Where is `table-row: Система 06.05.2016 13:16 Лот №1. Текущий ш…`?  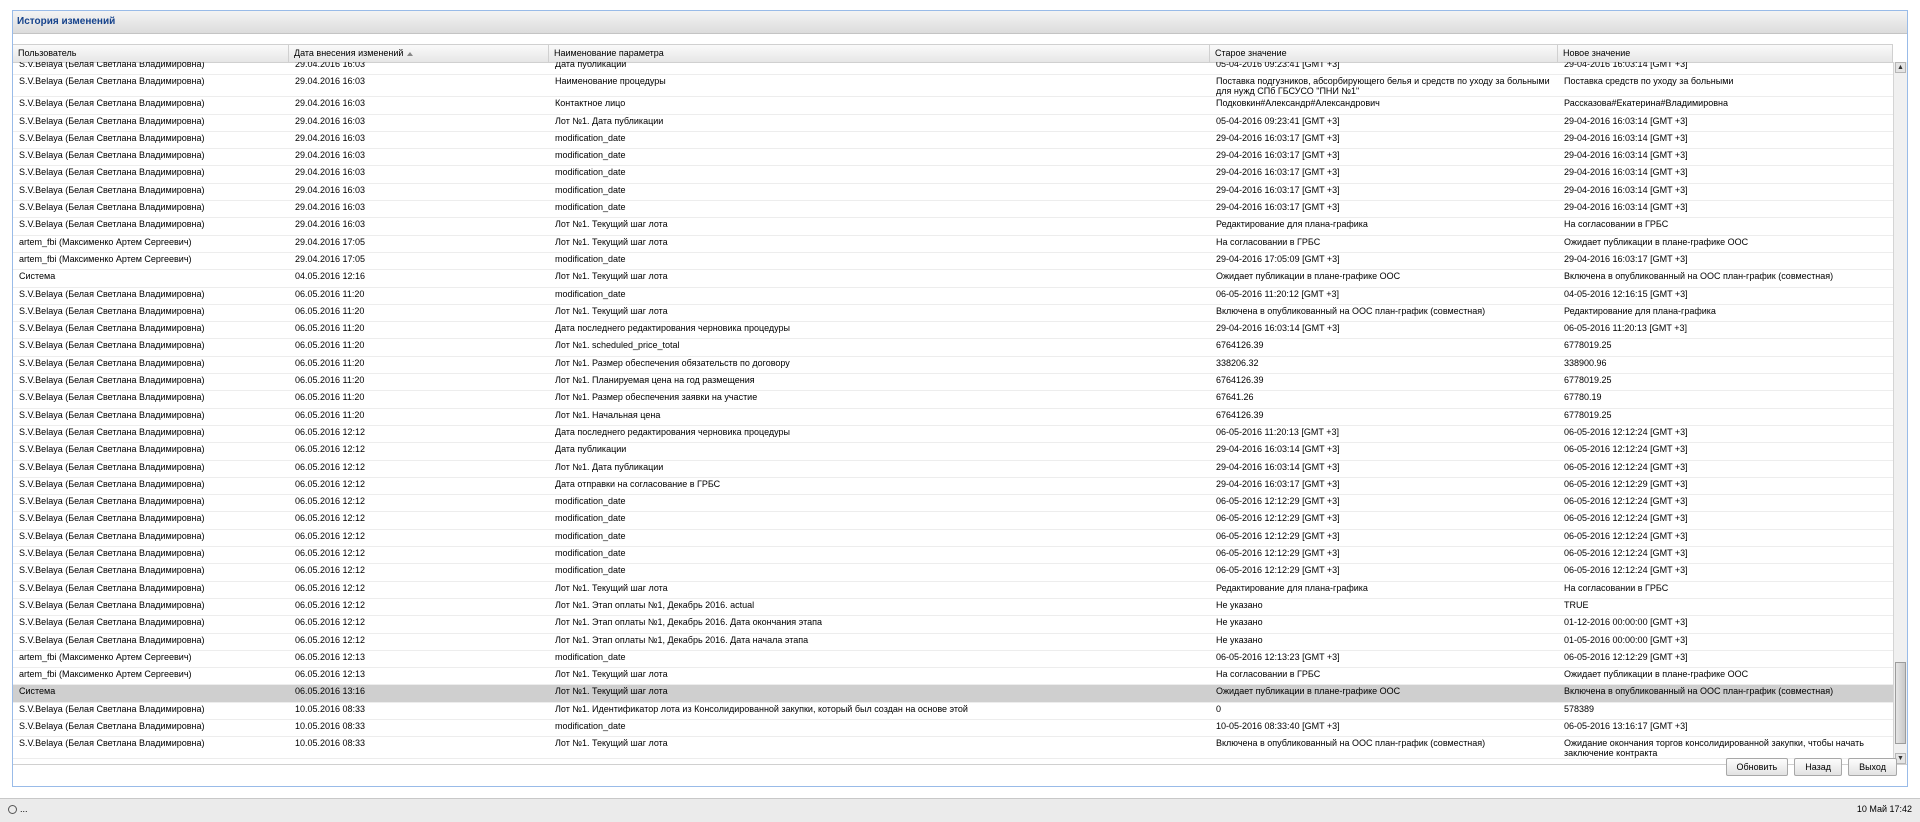
table-row: Система 06.05.2016 13:16 Лот №1. Текущий ш… is located at coordinates (953, 694).